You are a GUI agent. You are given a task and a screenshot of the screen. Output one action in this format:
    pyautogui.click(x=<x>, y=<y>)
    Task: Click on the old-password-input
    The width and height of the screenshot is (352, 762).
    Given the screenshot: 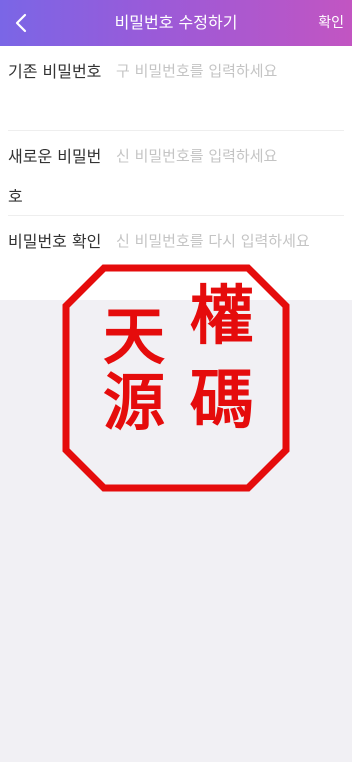 What is the action you would take?
    pyautogui.click(x=232, y=71)
    